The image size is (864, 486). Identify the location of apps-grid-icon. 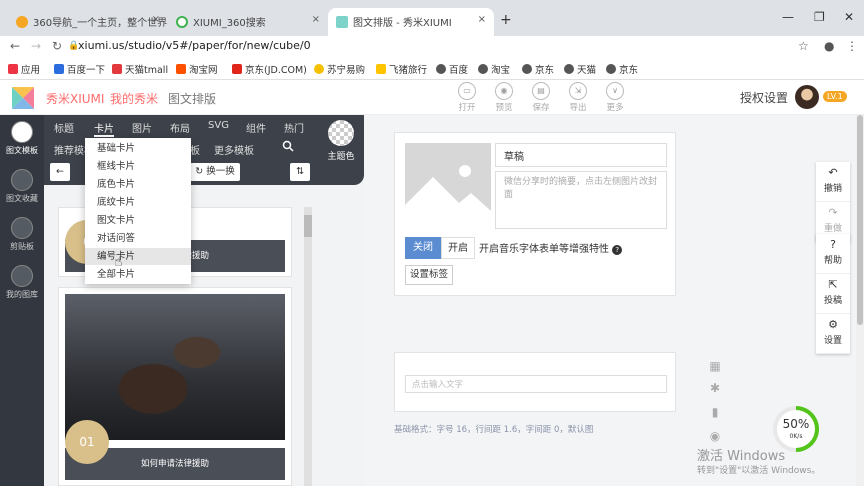
(13, 69).